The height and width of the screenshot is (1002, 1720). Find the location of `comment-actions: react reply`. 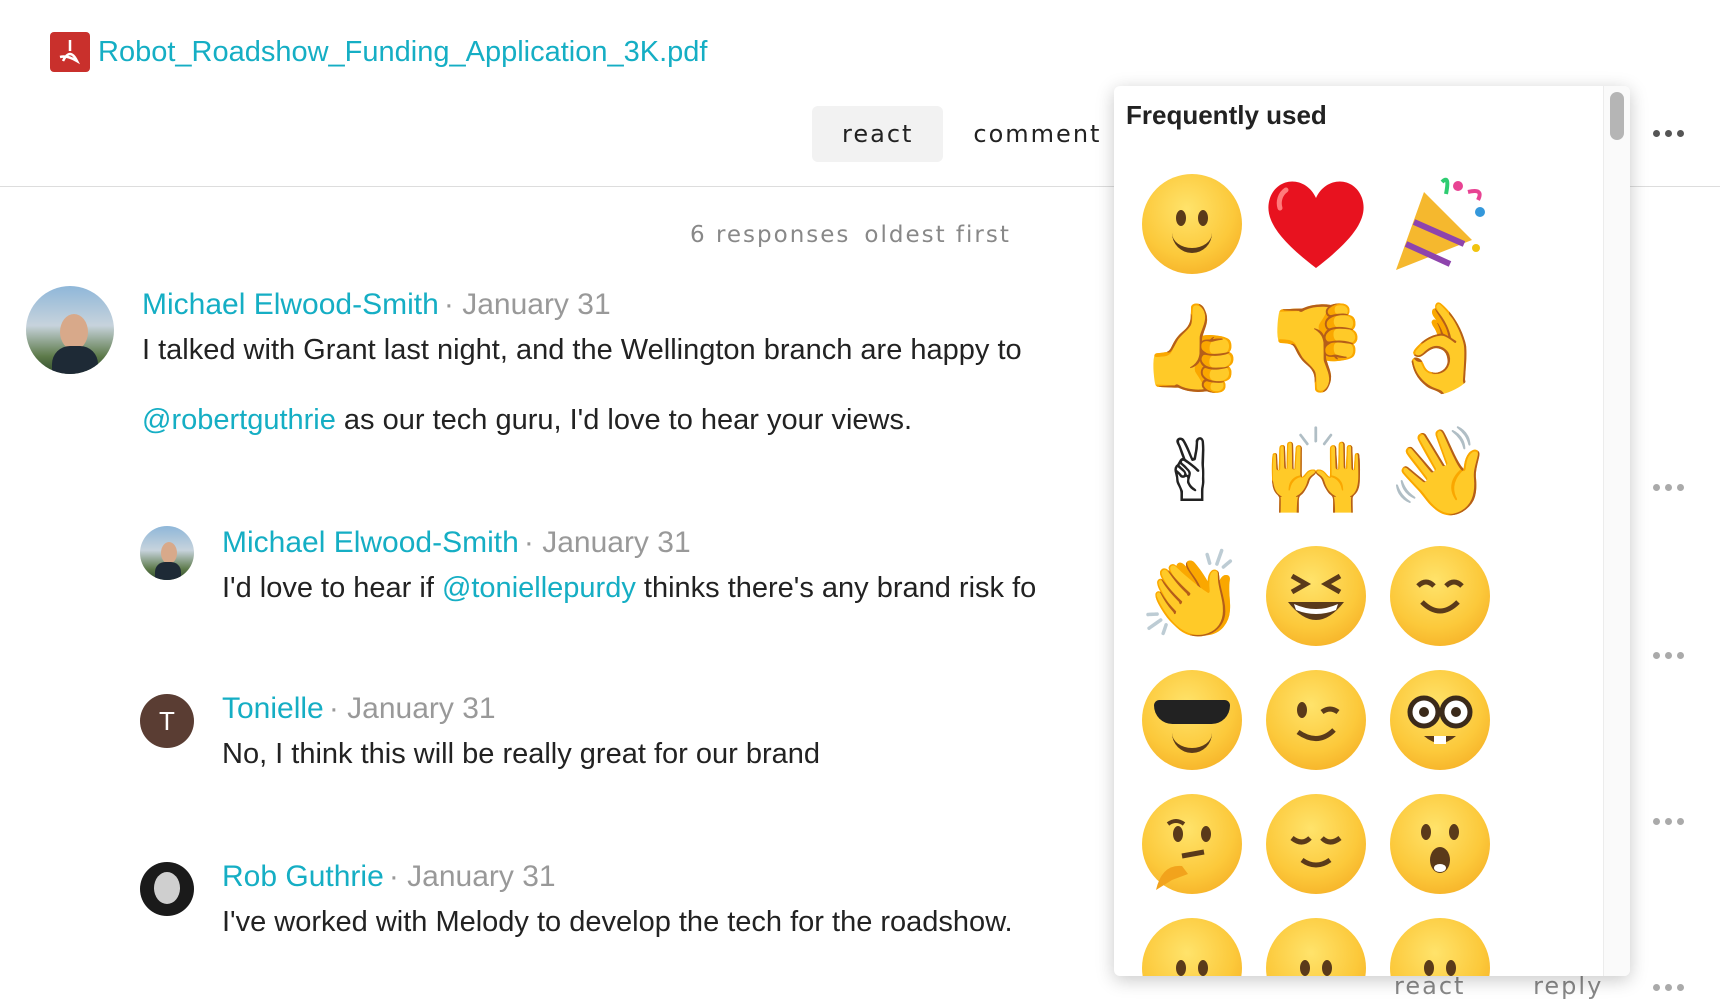

comment-actions: react reply is located at coordinates (1498, 986).